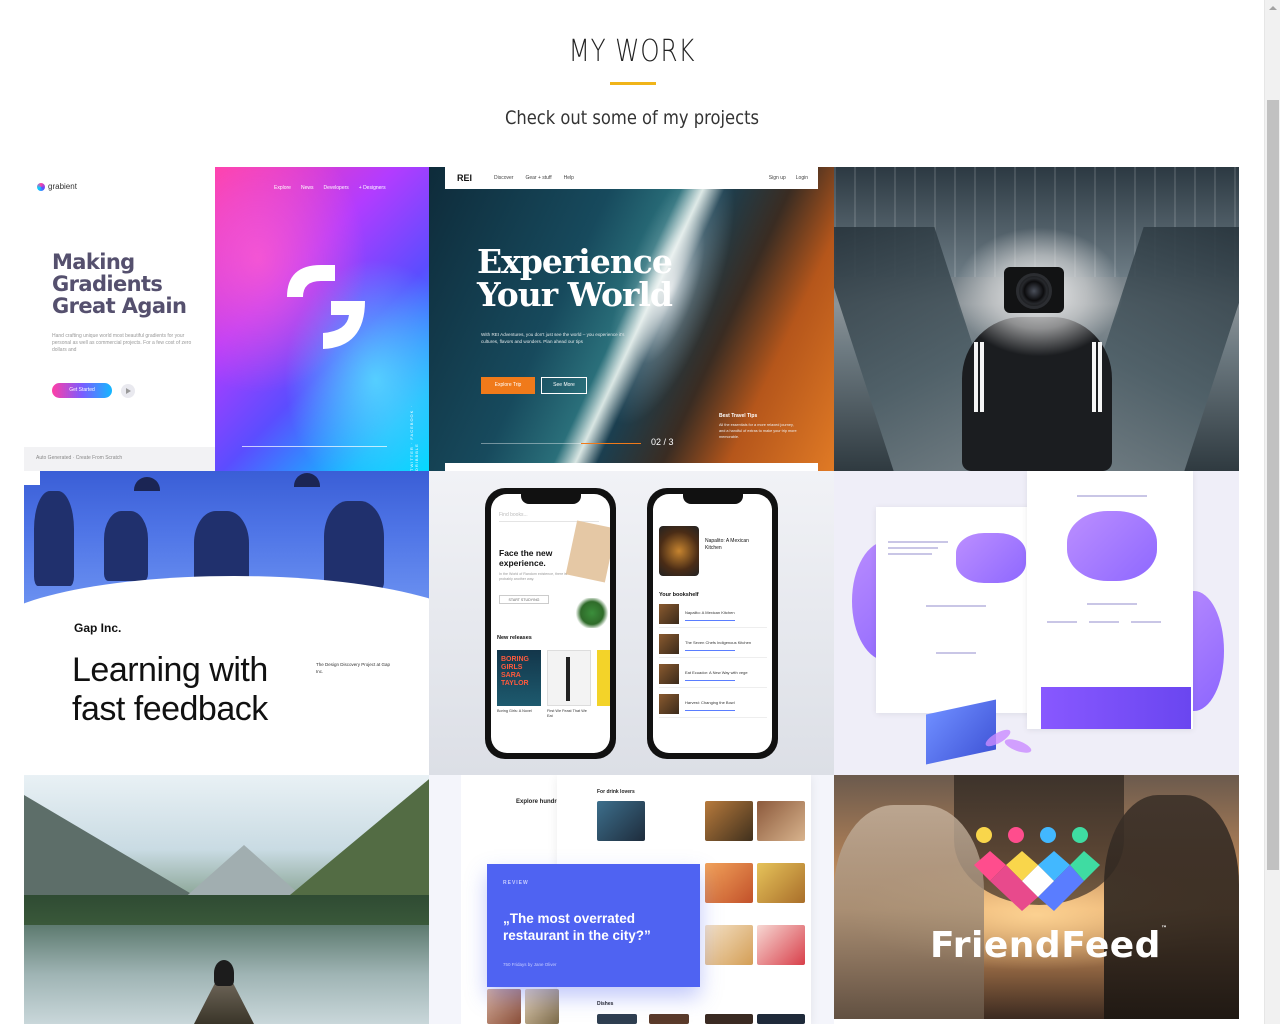 The height and width of the screenshot is (1024, 1280). Describe the element at coordinates (336, 188) in the screenshot. I see `grabient-nav-item: Developers` at that location.